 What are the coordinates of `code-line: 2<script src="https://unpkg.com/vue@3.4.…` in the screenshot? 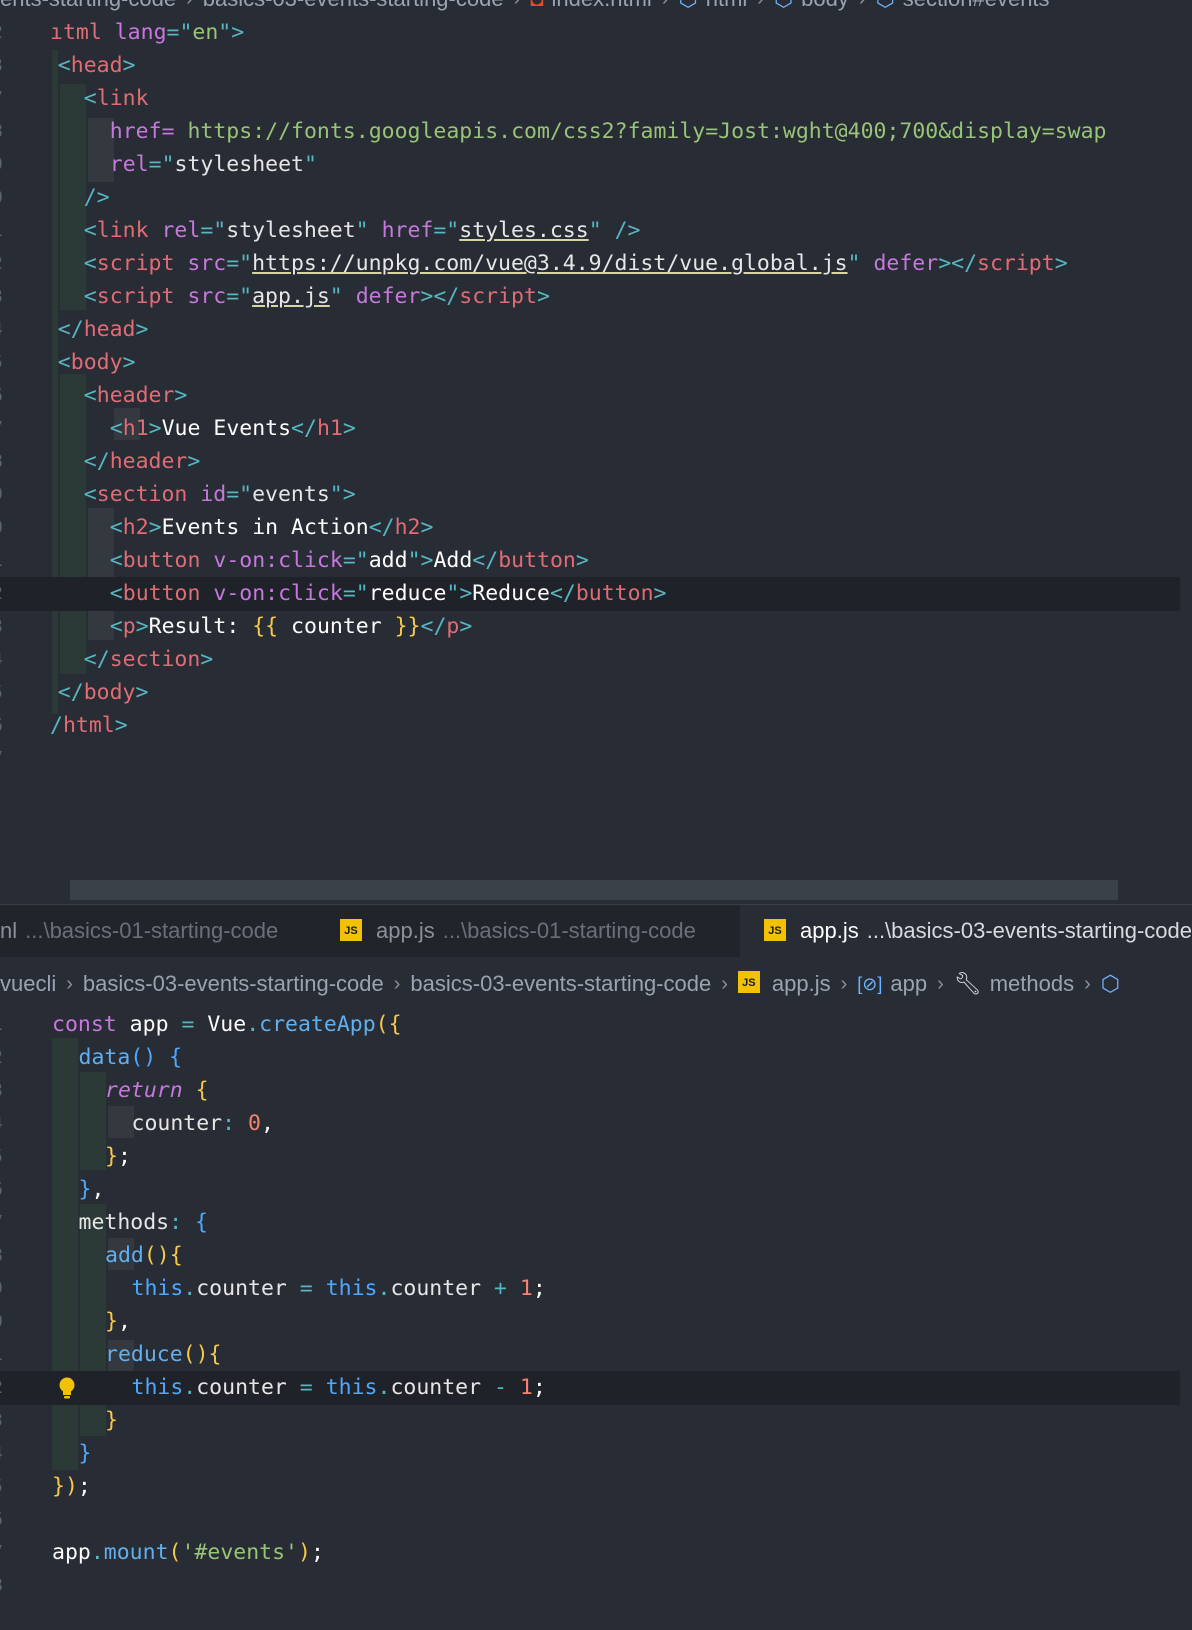 It's located at (596, 264).